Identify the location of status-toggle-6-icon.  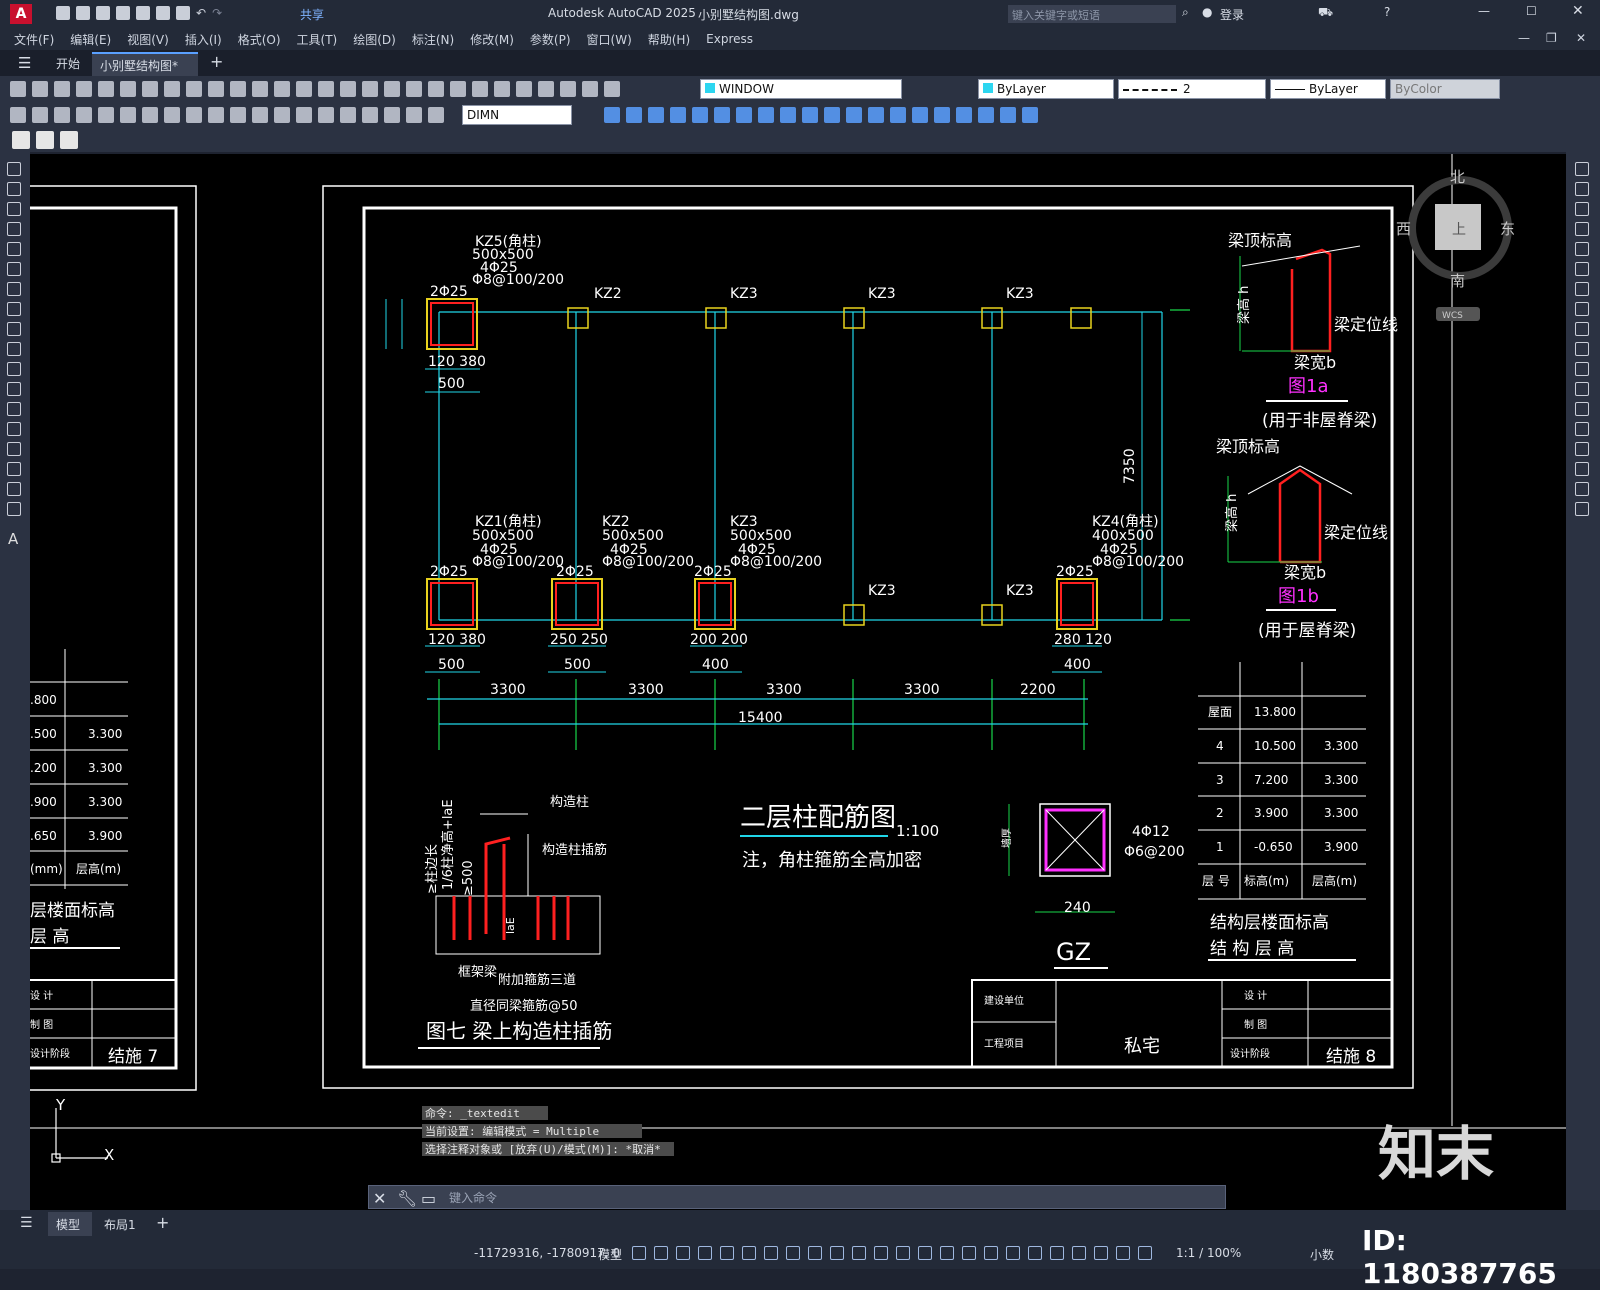
(749, 1253).